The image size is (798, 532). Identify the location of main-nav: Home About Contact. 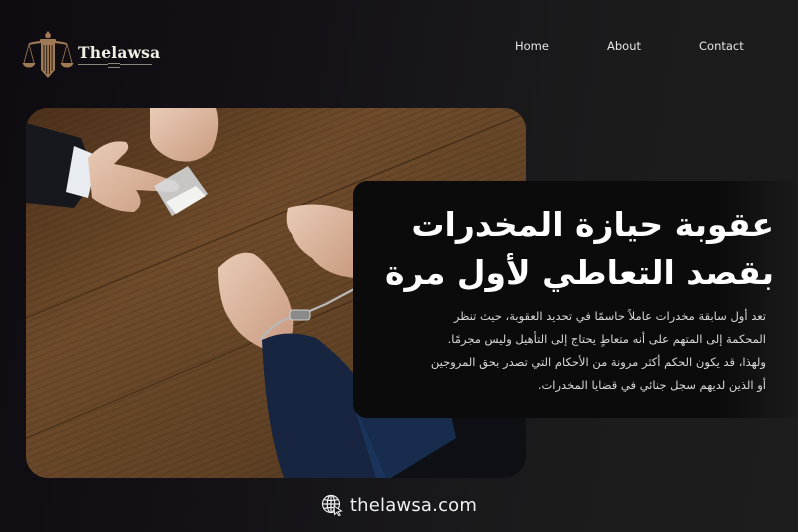
(399, 46).